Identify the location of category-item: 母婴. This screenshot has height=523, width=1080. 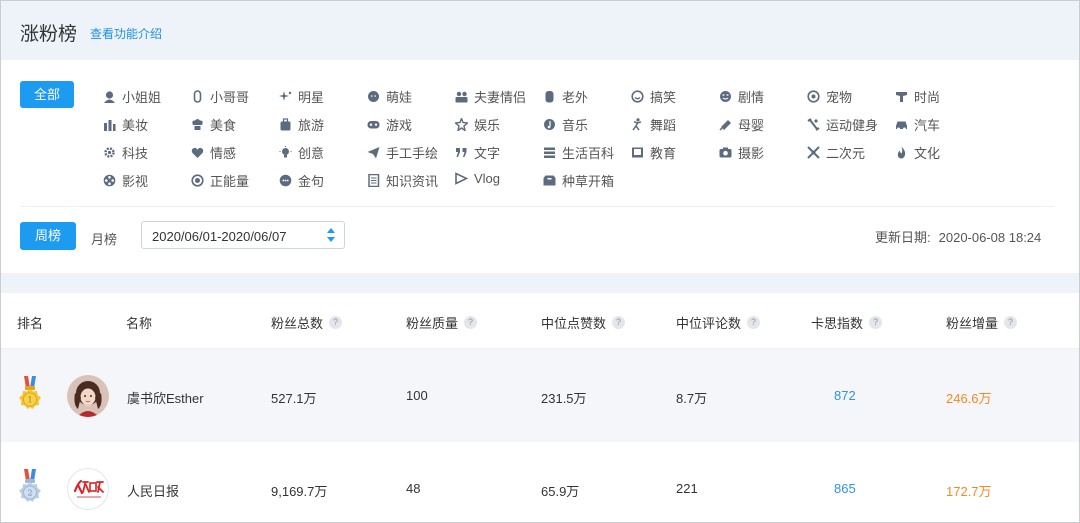
(741, 124).